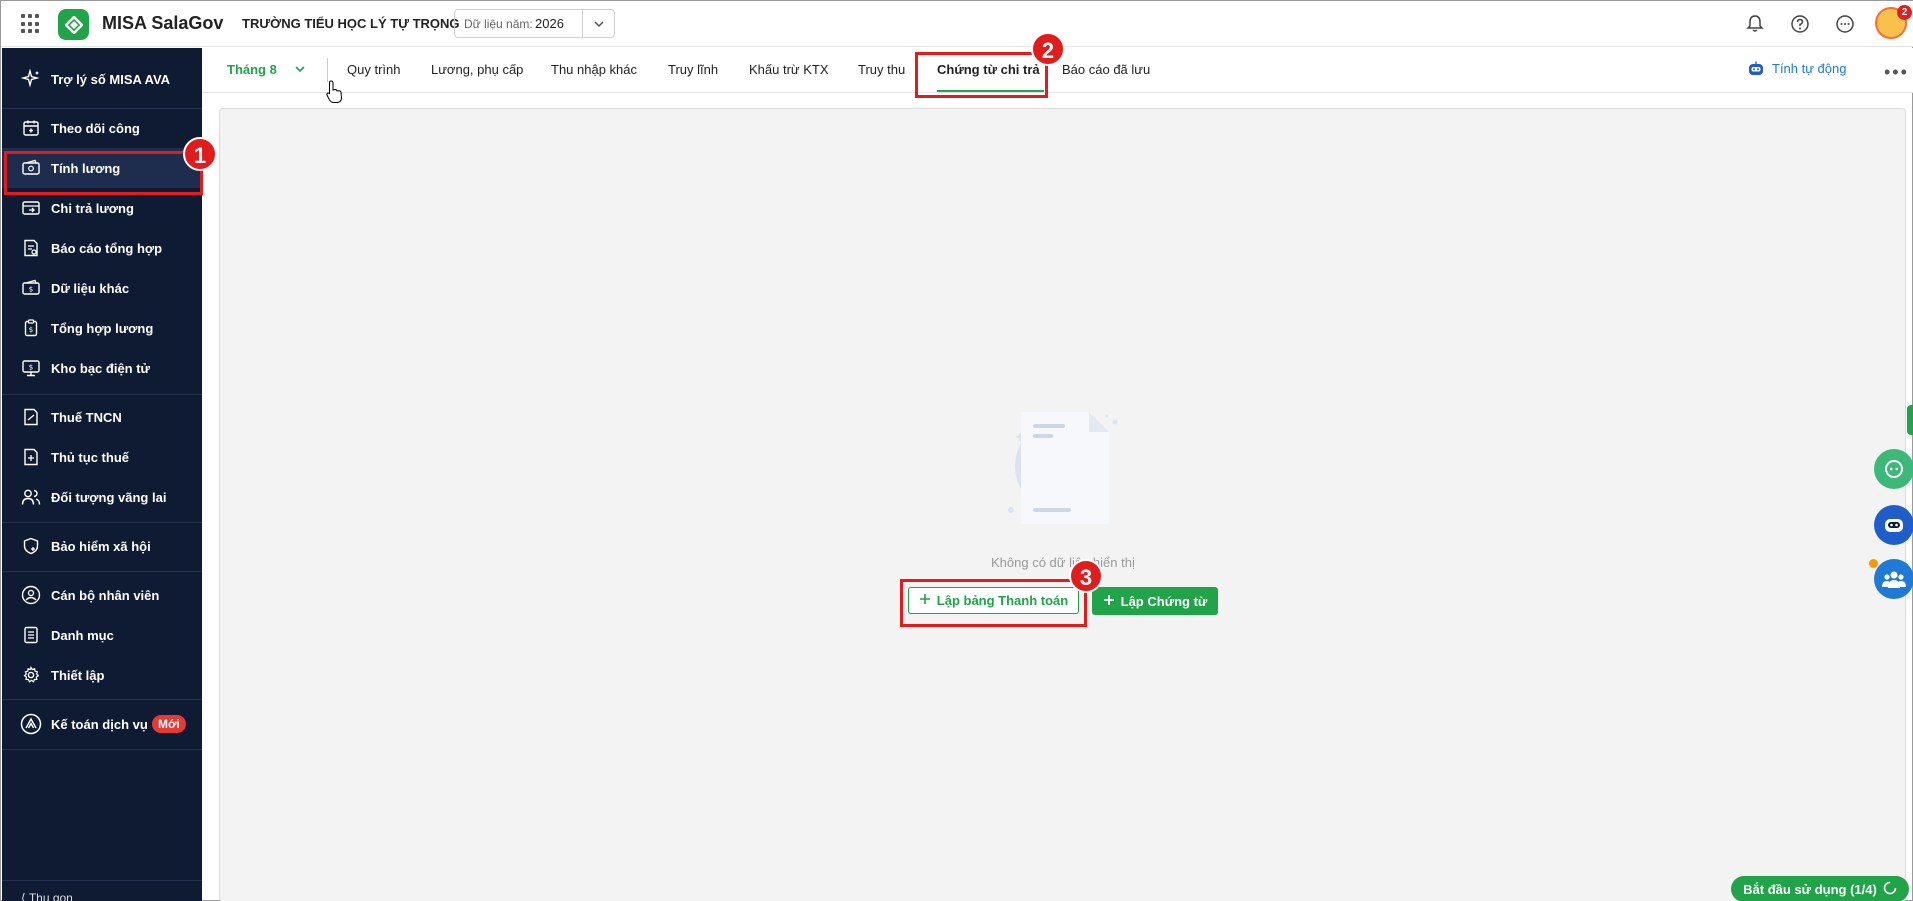  What do you see at coordinates (31, 457) in the screenshot?
I see `tax-procedure-icon` at bounding box center [31, 457].